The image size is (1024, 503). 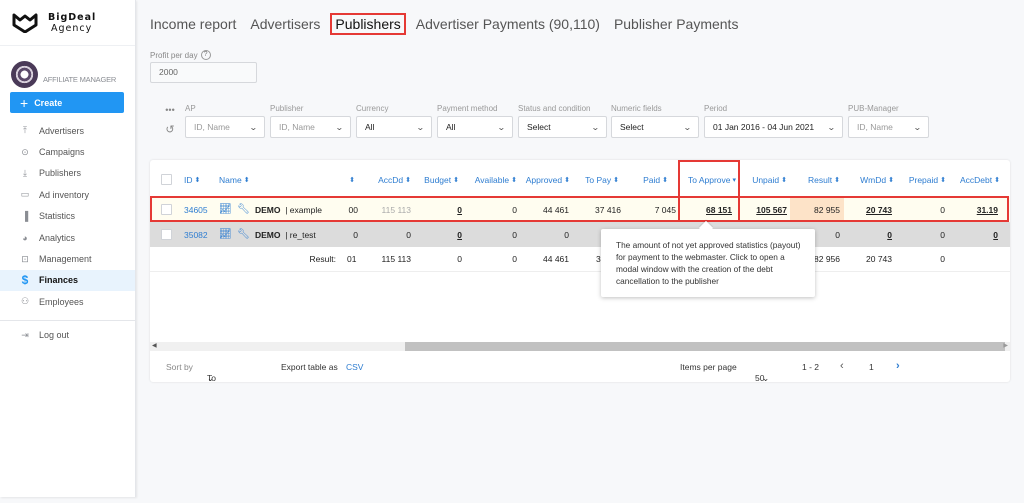 What do you see at coordinates (974, 209) in the screenshot?
I see `cell-accdebt: 31.19` at bounding box center [974, 209].